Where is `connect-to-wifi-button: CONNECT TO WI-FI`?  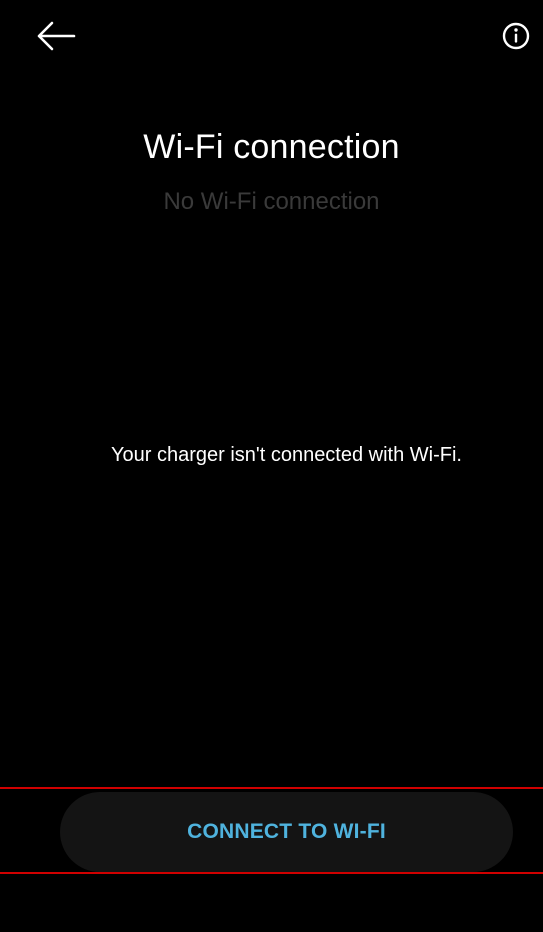
connect-to-wifi-button: CONNECT TO WI-FI is located at coordinates (286, 832).